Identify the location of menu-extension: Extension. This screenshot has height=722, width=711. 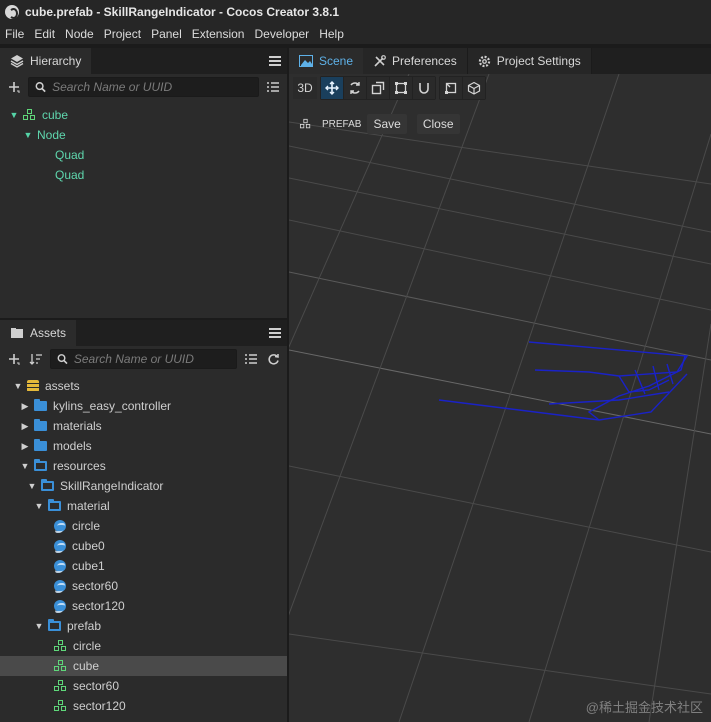
(218, 34).